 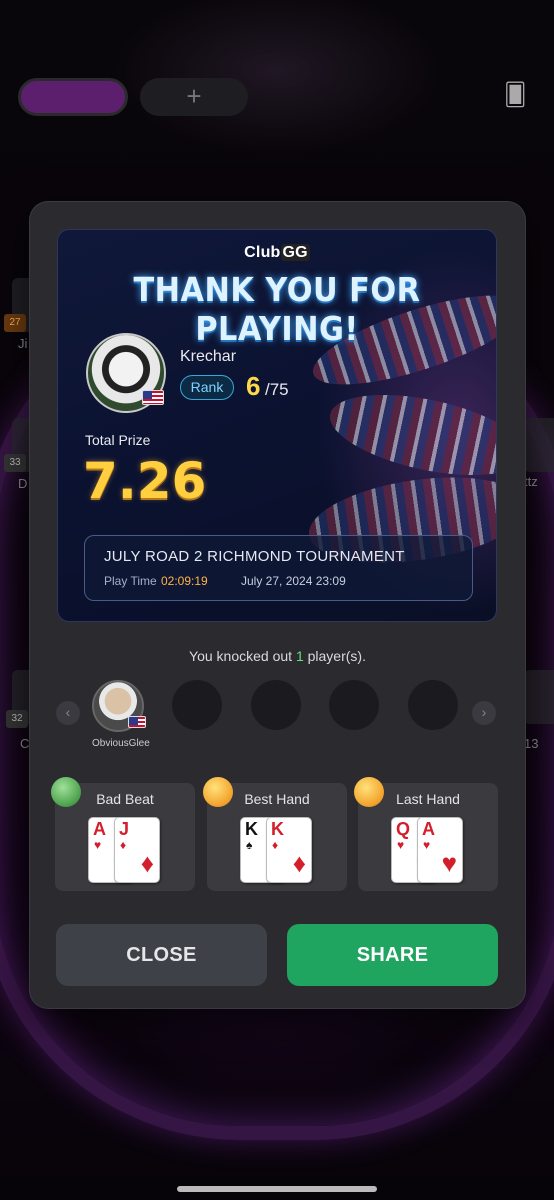 What do you see at coordinates (392, 955) in the screenshot?
I see `share-button: SHARE` at bounding box center [392, 955].